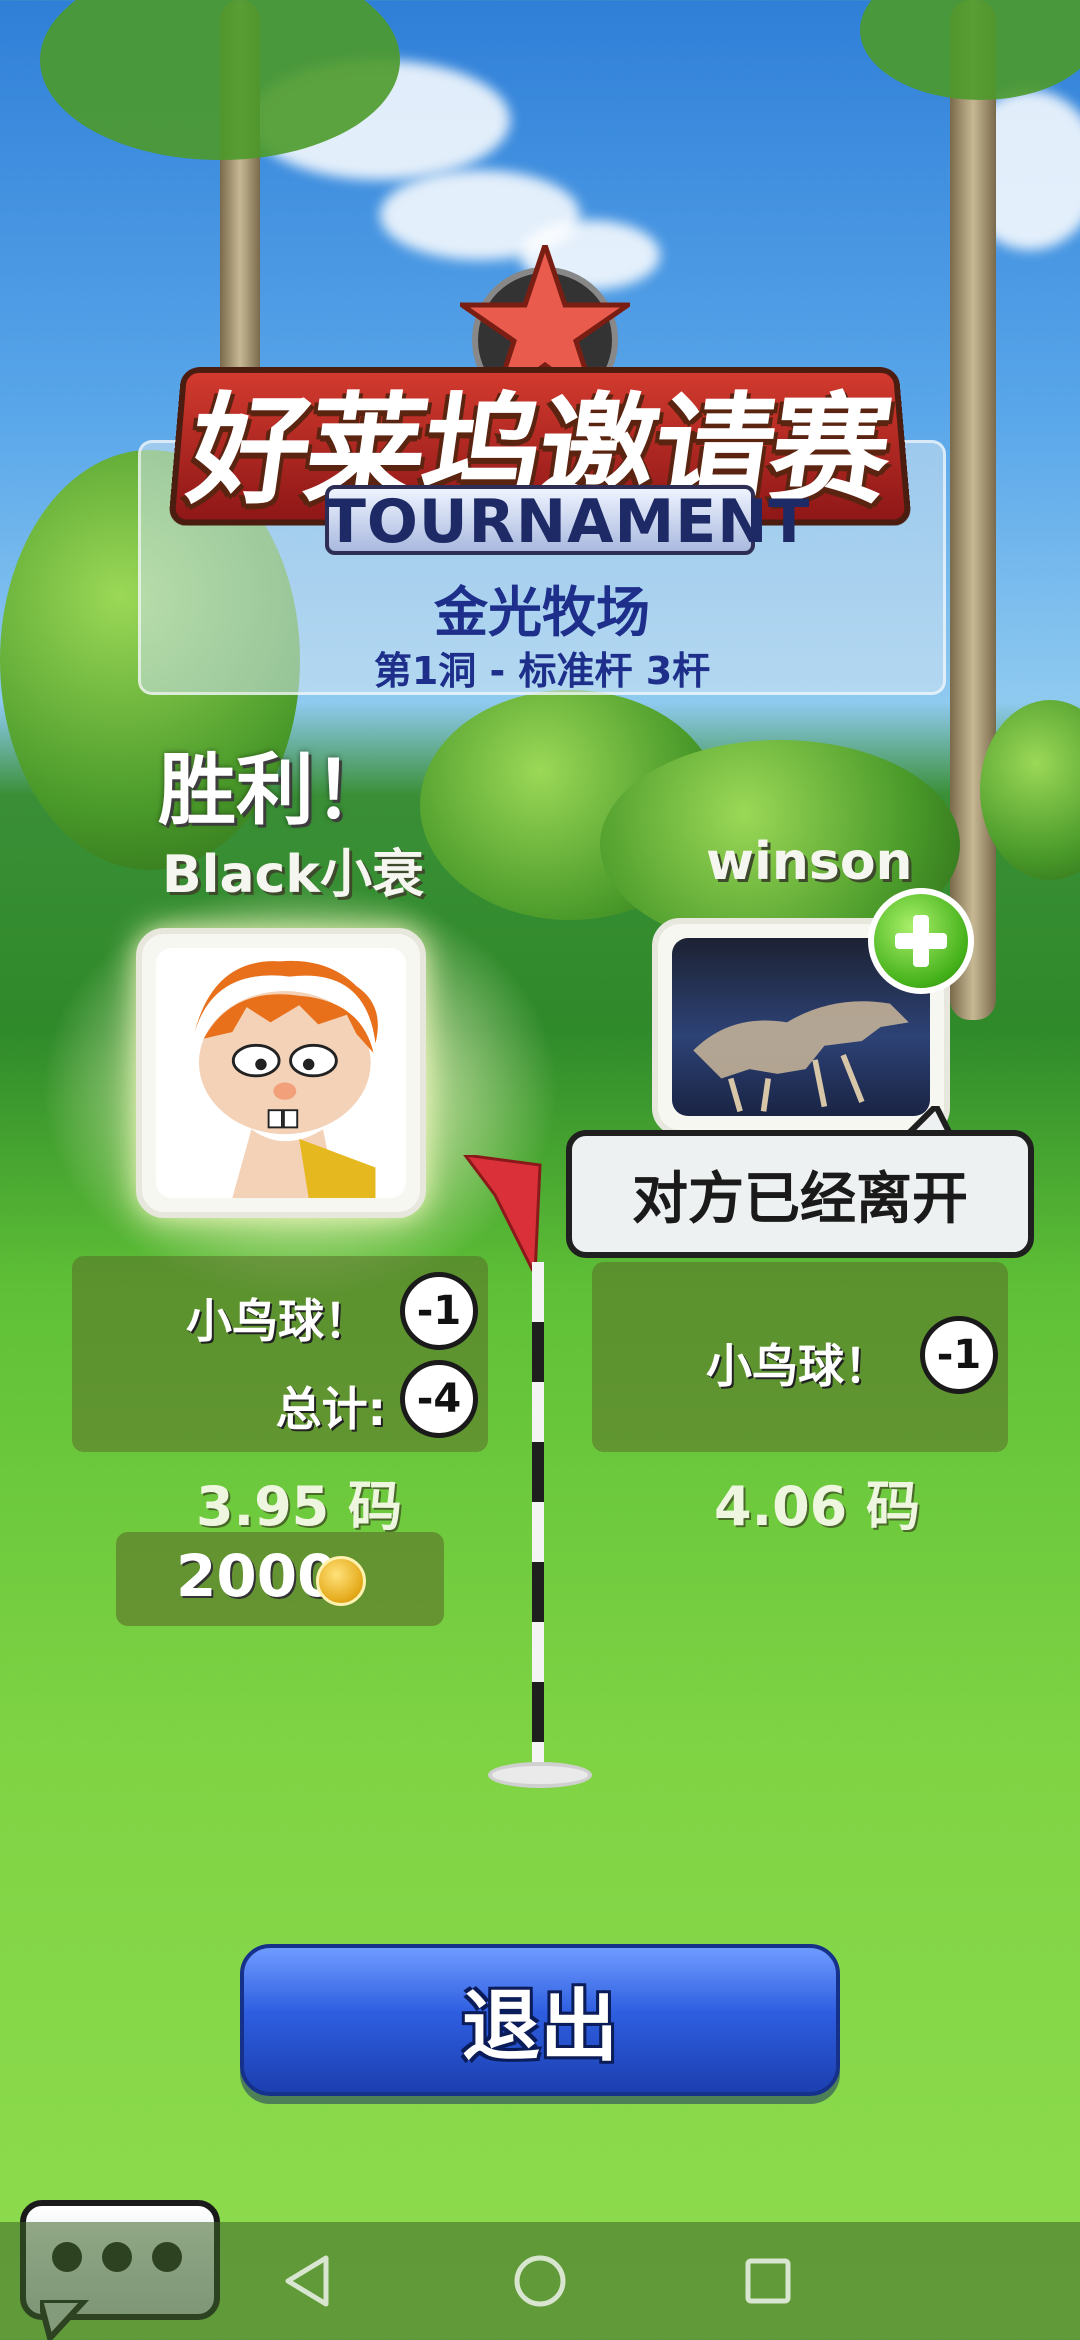 This screenshot has height=2340, width=1080. I want to click on player-right-name: winson, so click(809, 862).